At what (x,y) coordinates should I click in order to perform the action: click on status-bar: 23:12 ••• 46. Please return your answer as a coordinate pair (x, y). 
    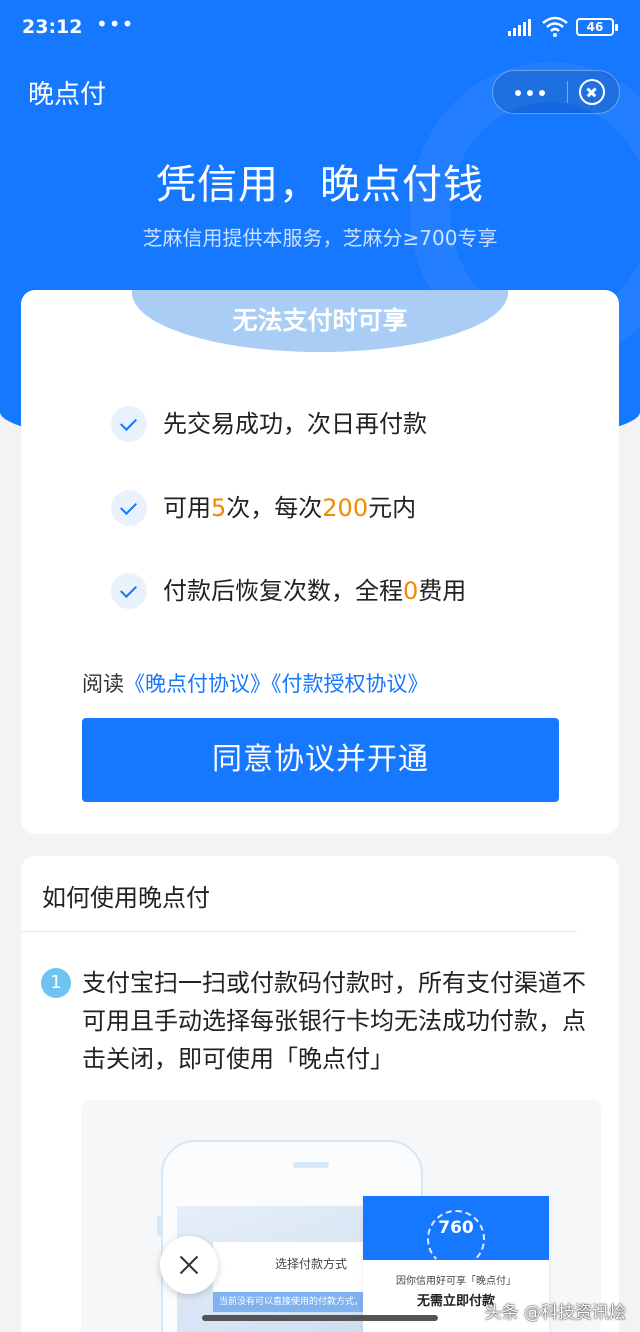
    Looking at the image, I should click on (320, 26).